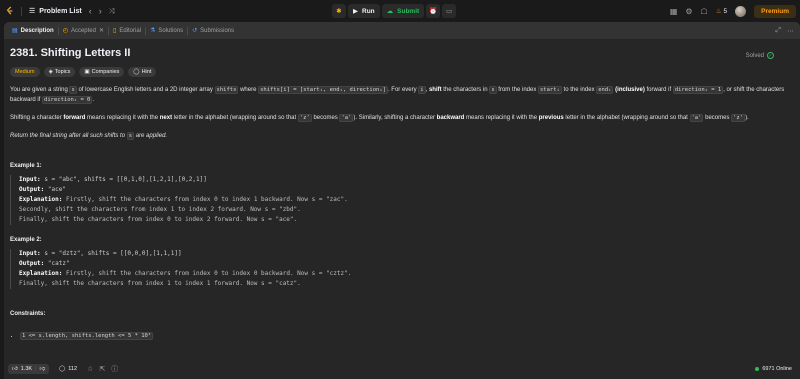 This screenshot has height=379, width=800. Describe the element at coordinates (402, 369) in the screenshot. I see `bottom-bar: 👍︎ 1.3K | 👎︎ ◯ 112 ☆ ⇱ ⓘ 6971 Online` at that location.